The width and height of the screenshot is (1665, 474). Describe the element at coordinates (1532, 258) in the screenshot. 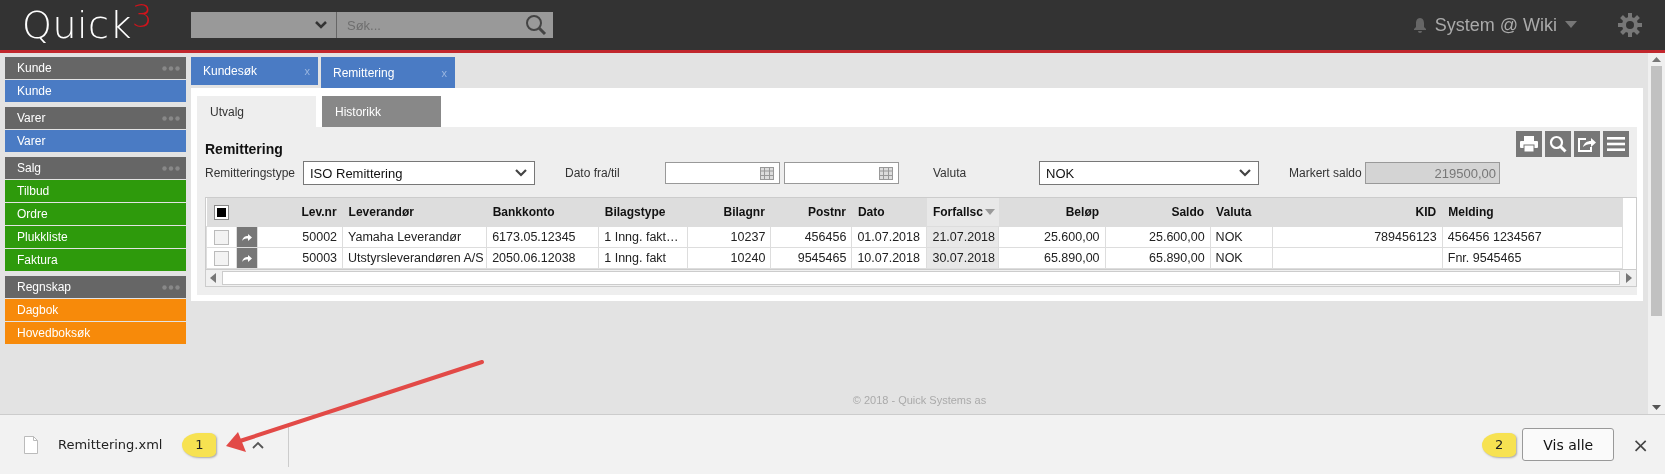

I see `table-cell: Fnr. 9545465` at that location.